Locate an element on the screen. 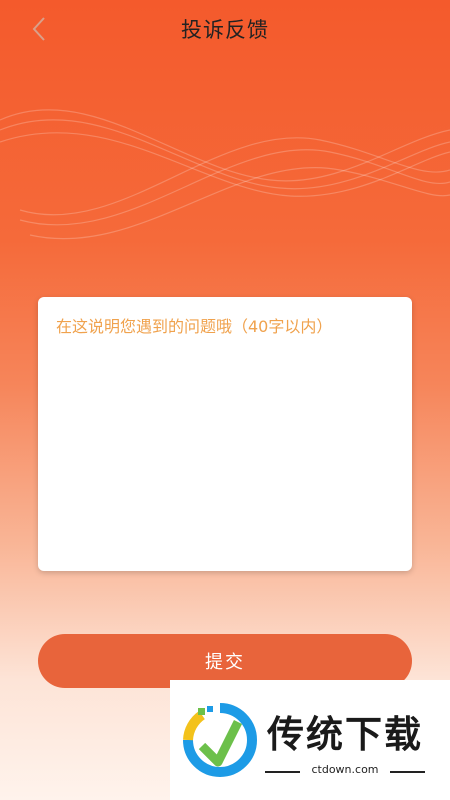  watermark: 传统下载 ctdown.com is located at coordinates (310, 740).